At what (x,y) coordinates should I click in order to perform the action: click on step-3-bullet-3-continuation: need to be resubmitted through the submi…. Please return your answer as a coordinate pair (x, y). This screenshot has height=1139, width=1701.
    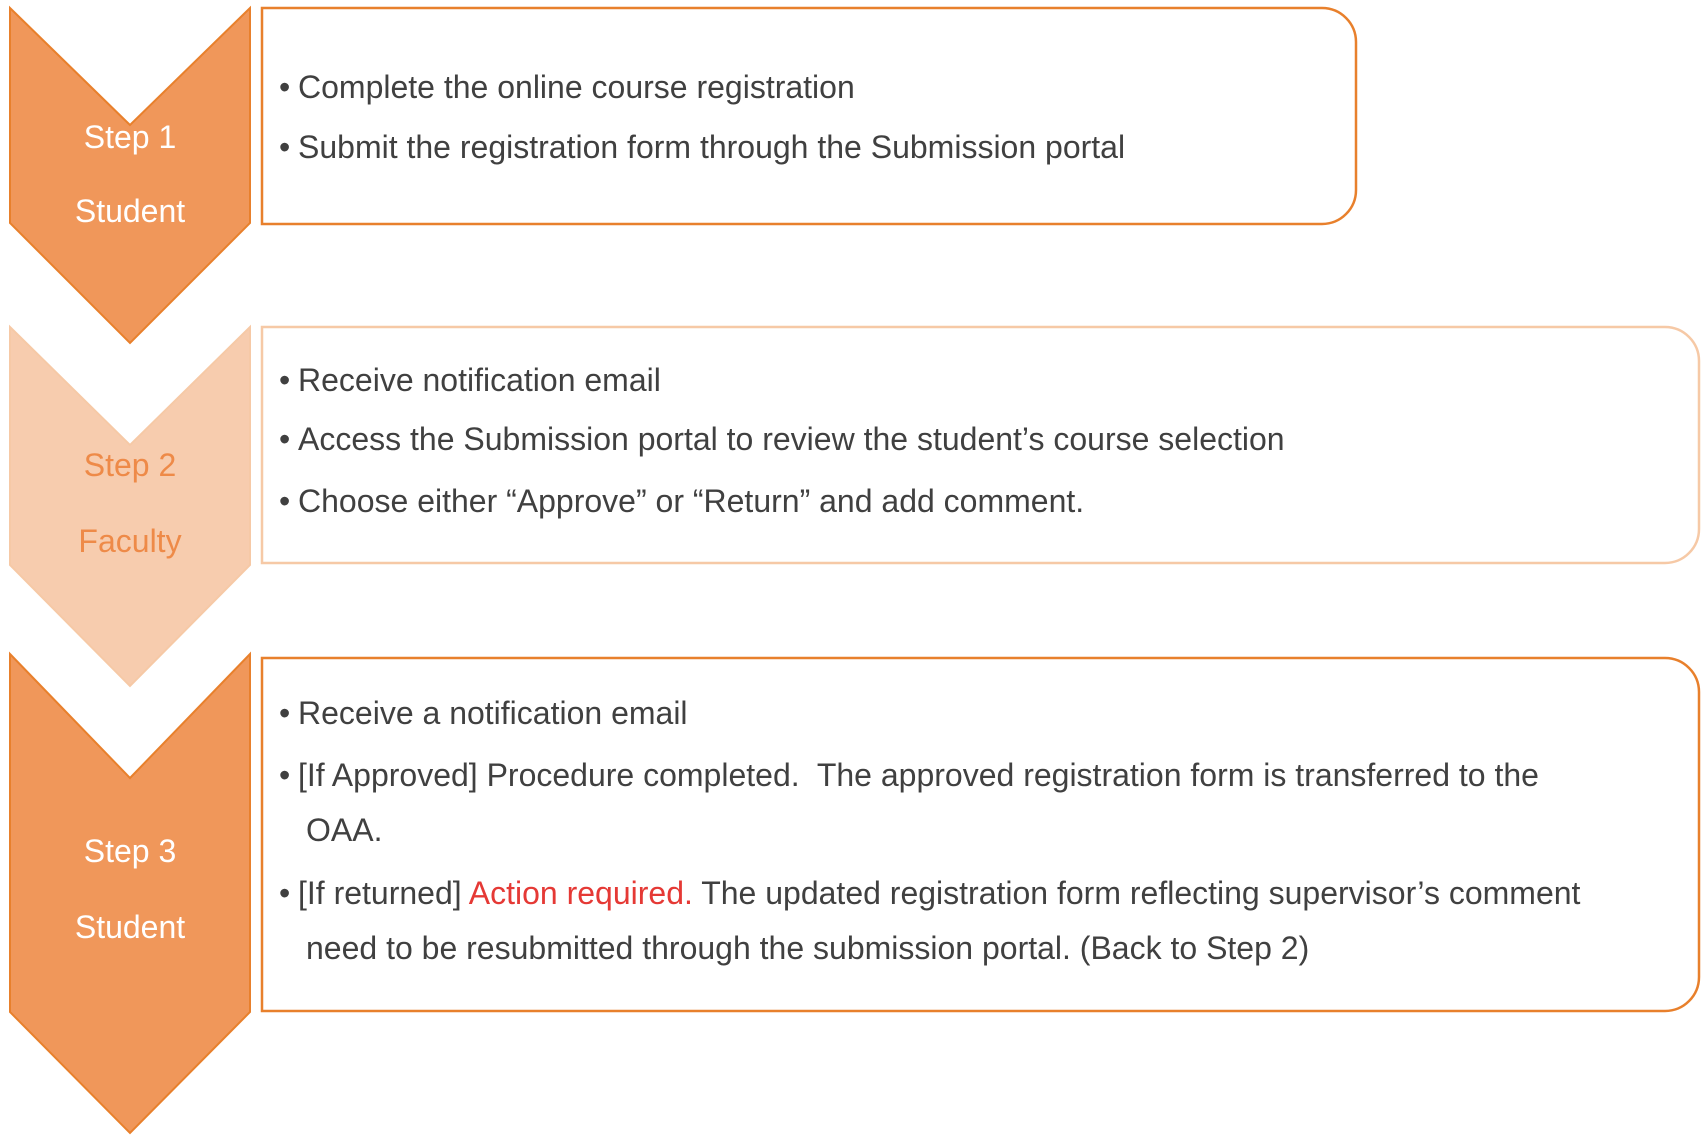
    Looking at the image, I should click on (807, 948).